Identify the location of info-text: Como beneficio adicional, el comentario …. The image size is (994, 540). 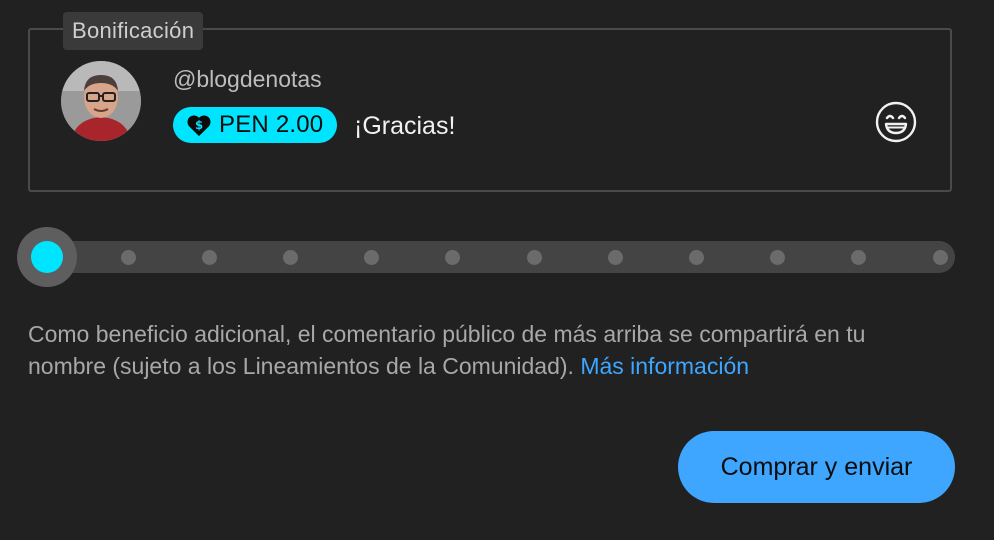
(483, 350).